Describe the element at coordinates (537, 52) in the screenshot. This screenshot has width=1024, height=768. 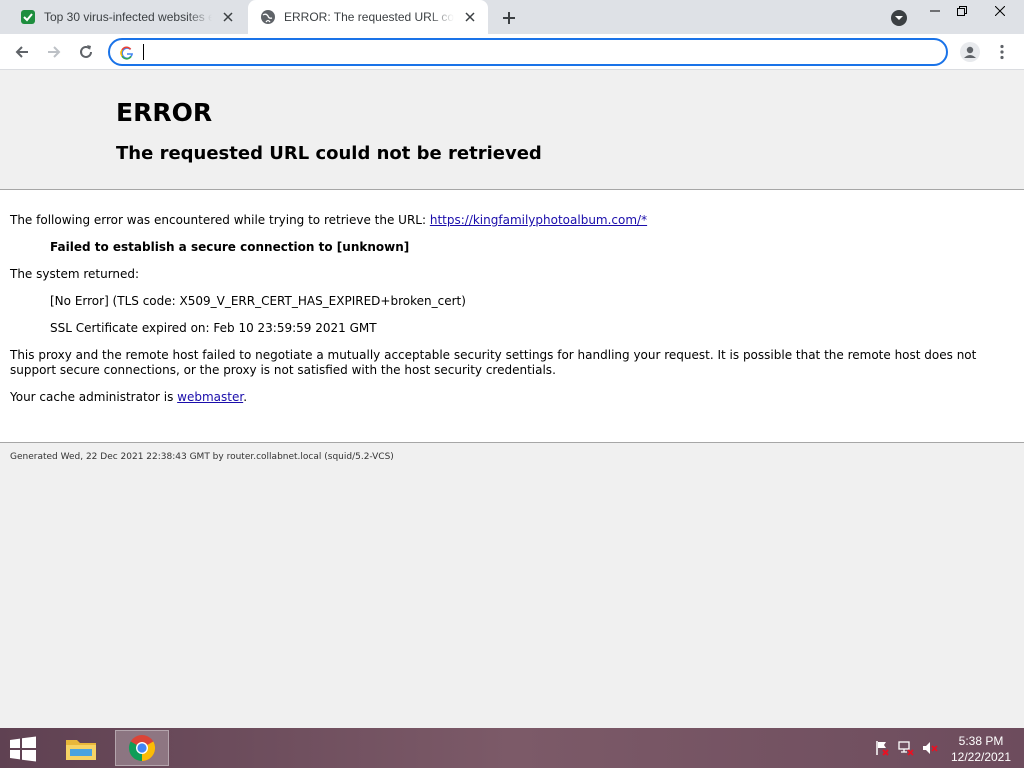
I see `omnibox-input` at that location.